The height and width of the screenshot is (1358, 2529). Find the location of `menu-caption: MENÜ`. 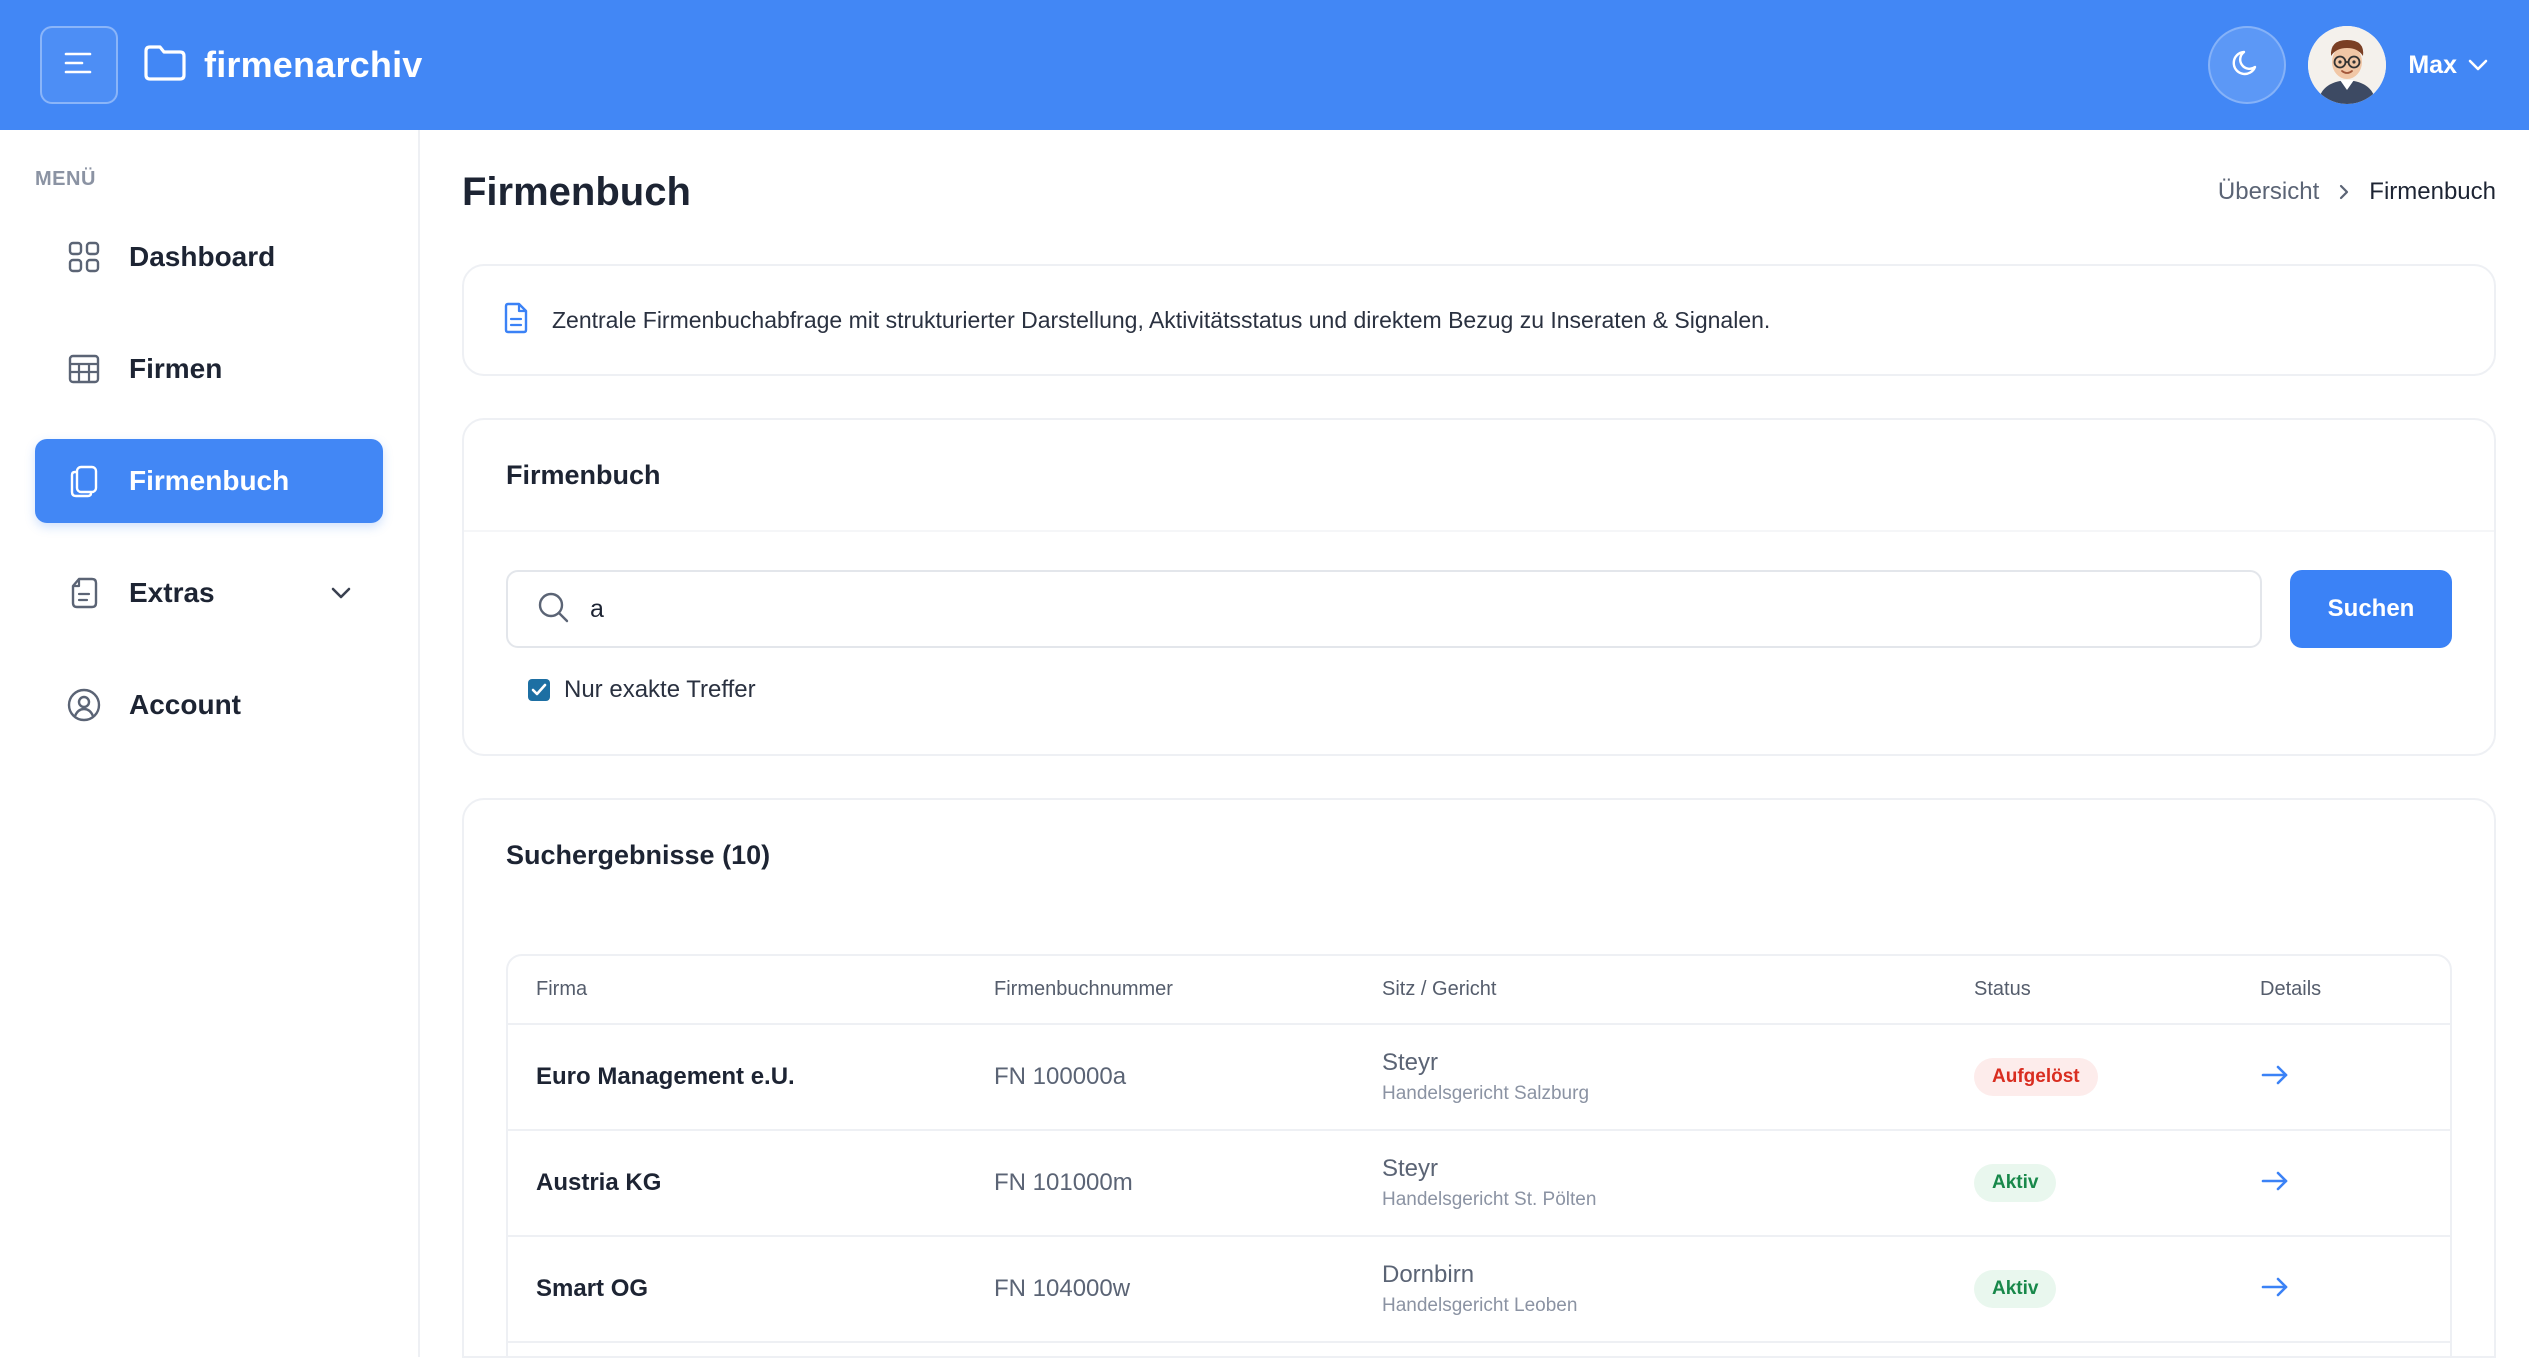

menu-caption: MENÜ is located at coordinates (65, 179).